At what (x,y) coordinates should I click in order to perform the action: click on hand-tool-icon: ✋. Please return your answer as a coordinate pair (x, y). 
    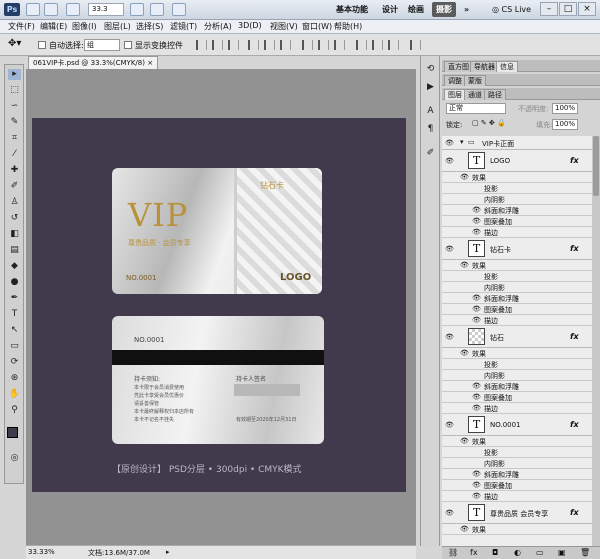
    Looking at the image, I should click on (14, 394).